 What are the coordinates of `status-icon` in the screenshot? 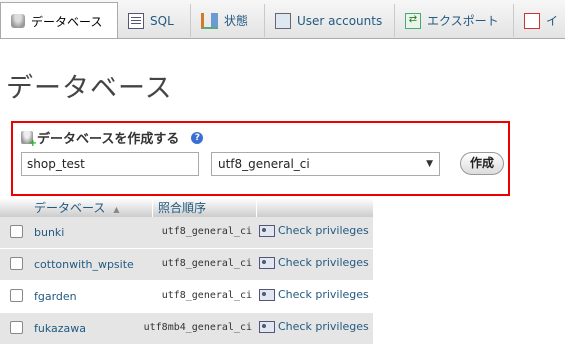 It's located at (209, 20).